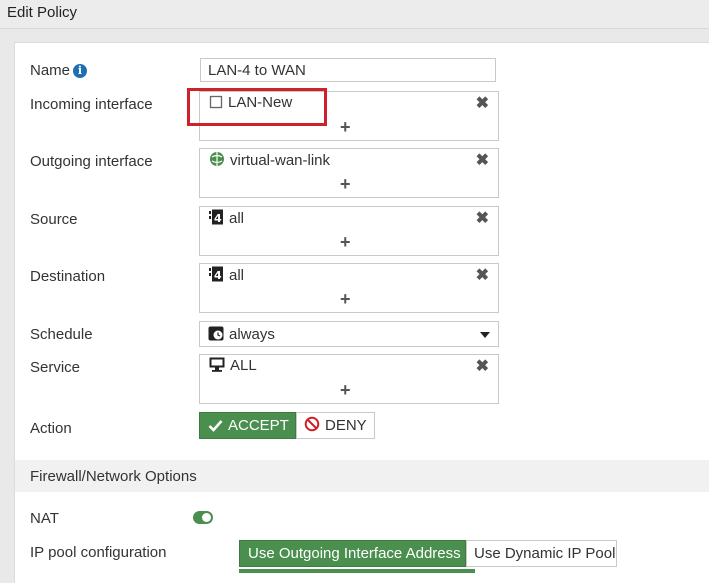 The image size is (709, 583). What do you see at coordinates (349, 173) in the screenshot?
I see `outgoing-interface-field: virtual-wan-link ✖ +` at bounding box center [349, 173].